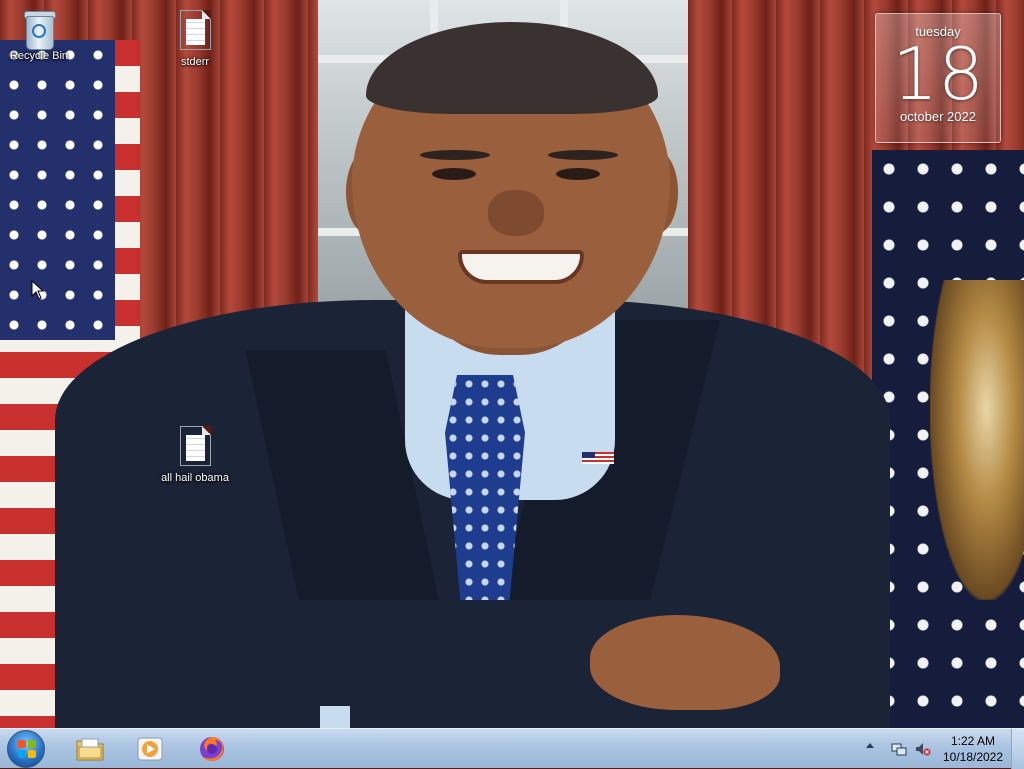  What do you see at coordinates (335, 717) in the screenshot?
I see `shirt-cuff` at bounding box center [335, 717].